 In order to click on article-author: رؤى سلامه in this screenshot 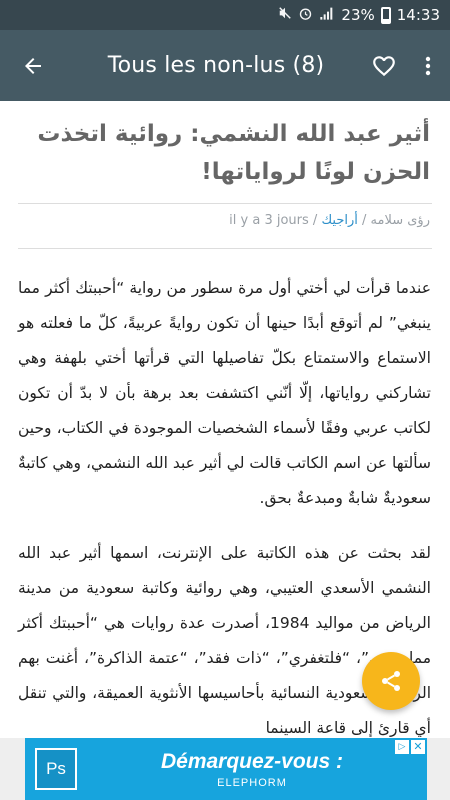, I will do `click(400, 220)`.